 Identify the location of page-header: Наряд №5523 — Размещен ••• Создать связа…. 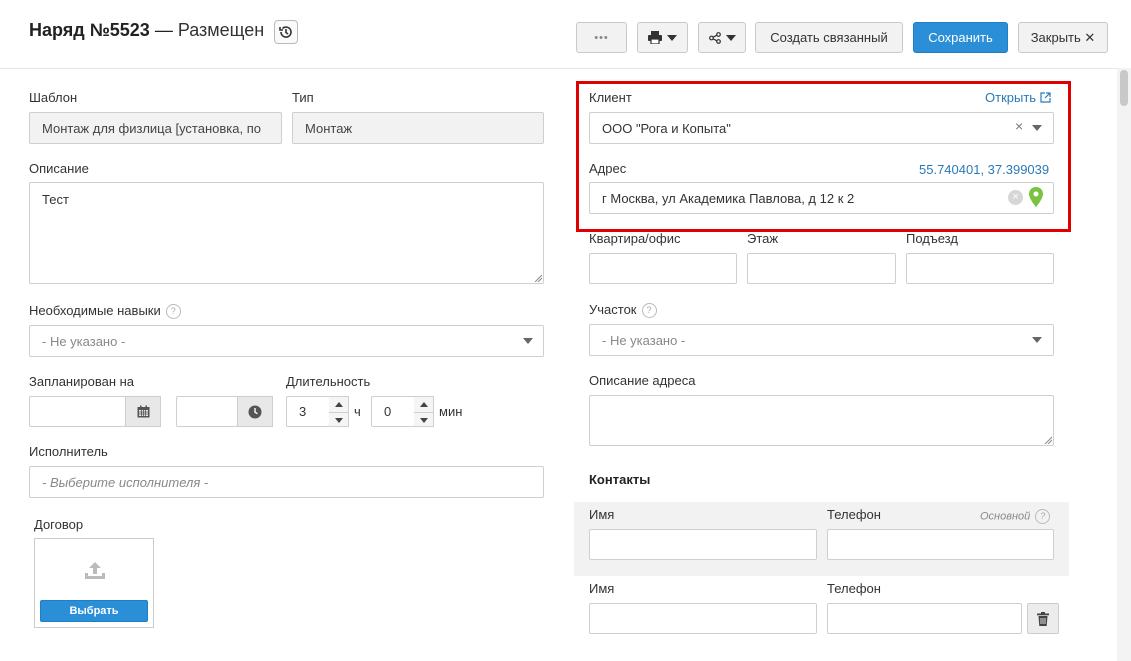
(565, 34).